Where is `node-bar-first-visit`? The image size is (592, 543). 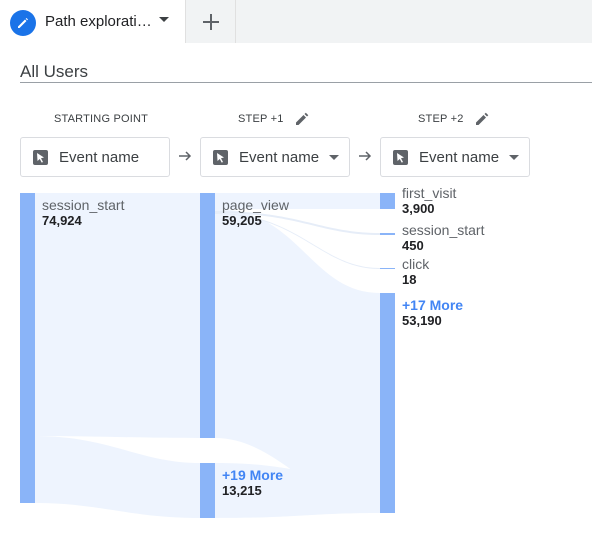
node-bar-first-visit is located at coordinates (387, 201).